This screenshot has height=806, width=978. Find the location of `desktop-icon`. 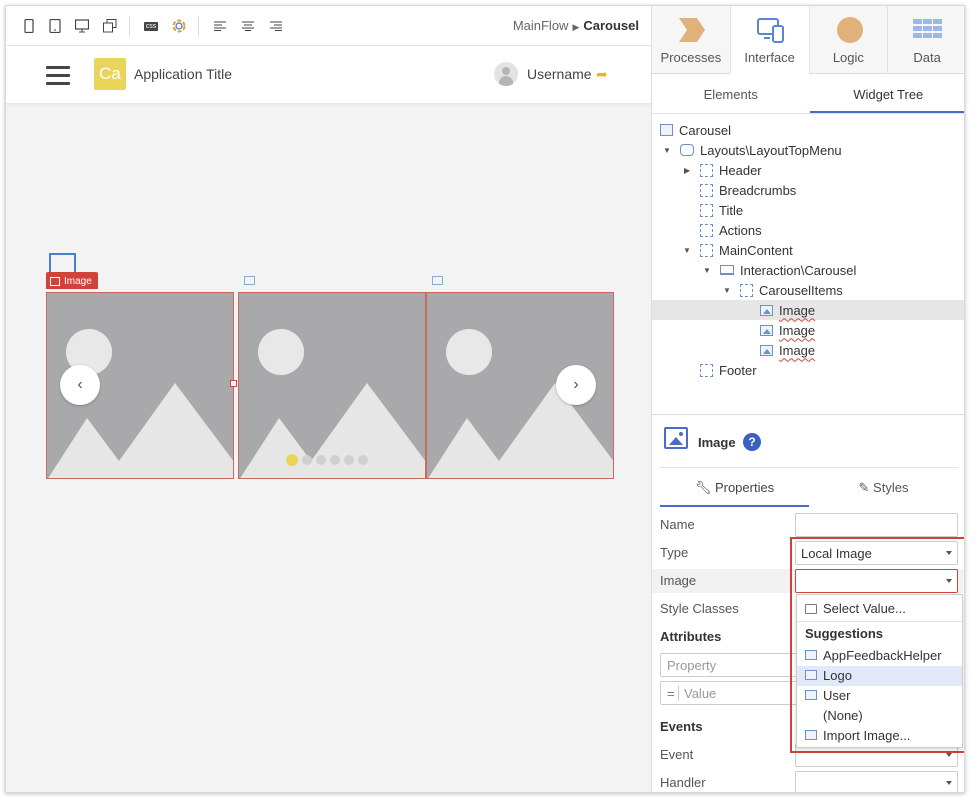

desktop-icon is located at coordinates (82, 26).